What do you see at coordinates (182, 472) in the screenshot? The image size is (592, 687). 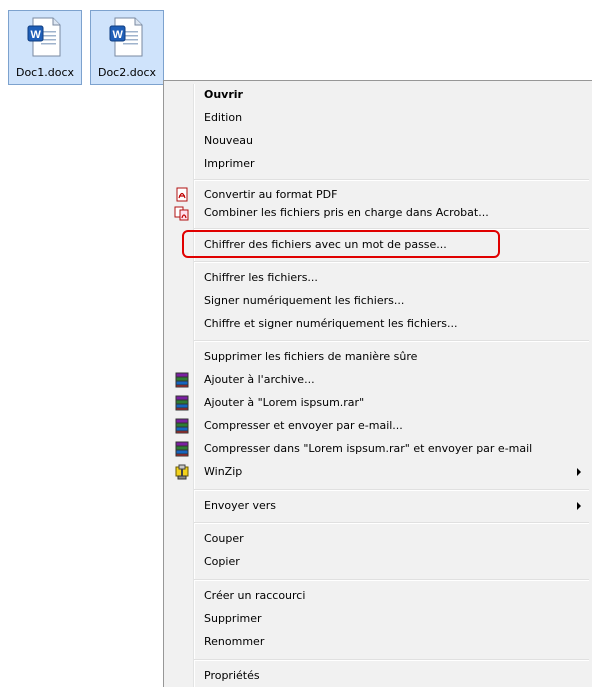 I see `winzip-icon` at bounding box center [182, 472].